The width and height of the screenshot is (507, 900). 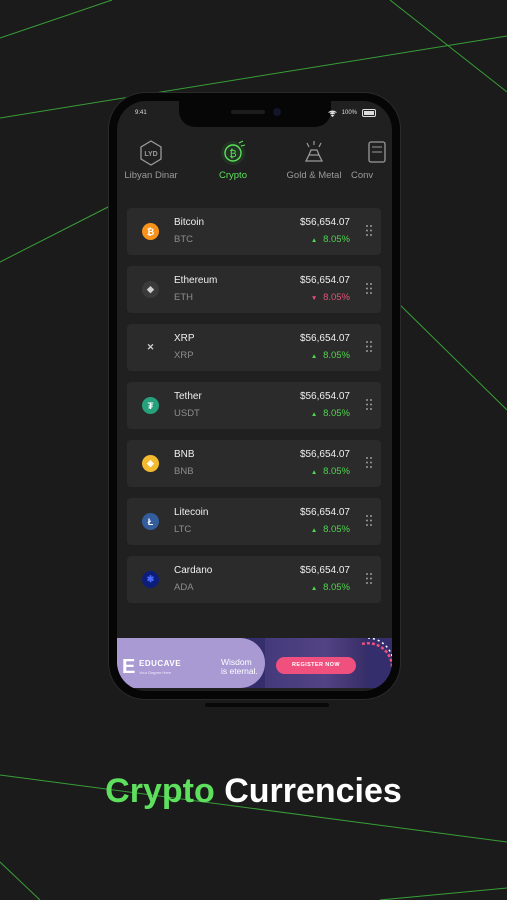 I want to click on converter-icon, so click(x=377, y=152).